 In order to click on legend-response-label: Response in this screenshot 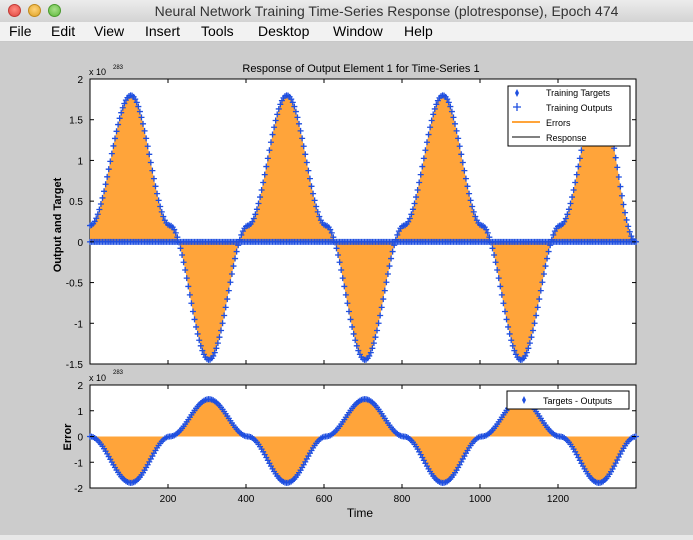, I will do `click(566, 138)`.